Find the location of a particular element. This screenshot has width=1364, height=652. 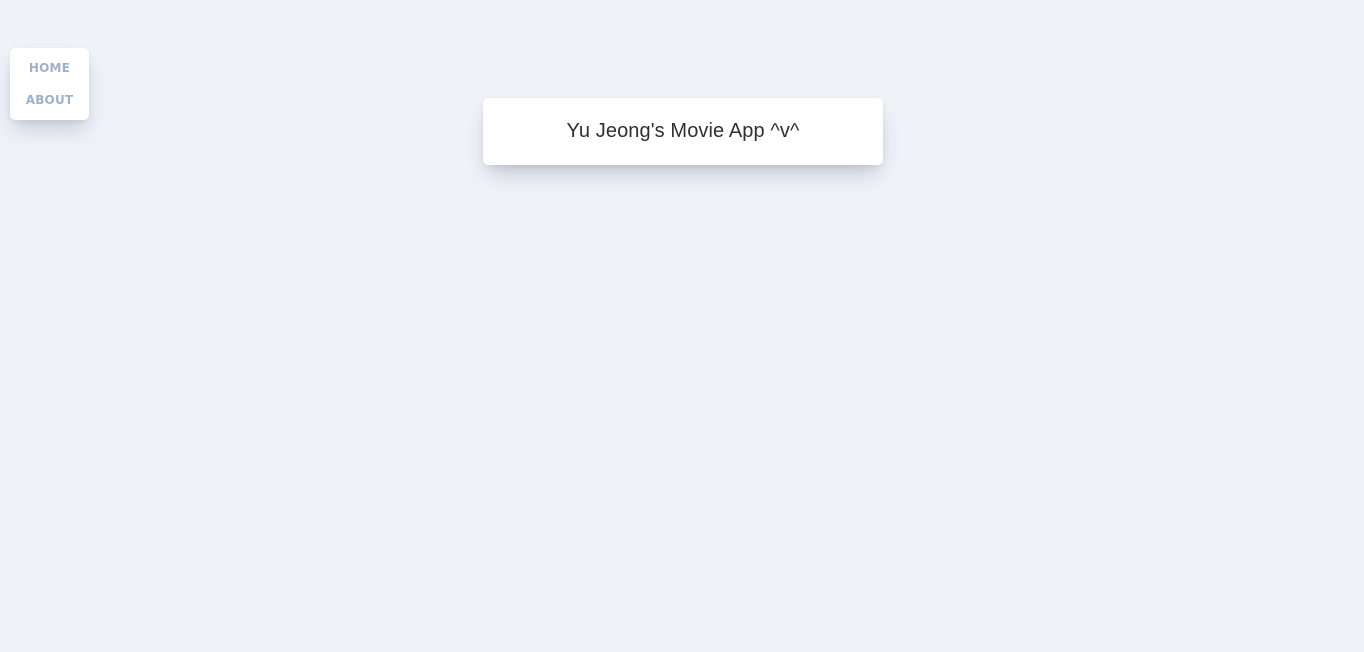

page-title: Yu Jeong's Movie App ^v^ is located at coordinates (683, 131).